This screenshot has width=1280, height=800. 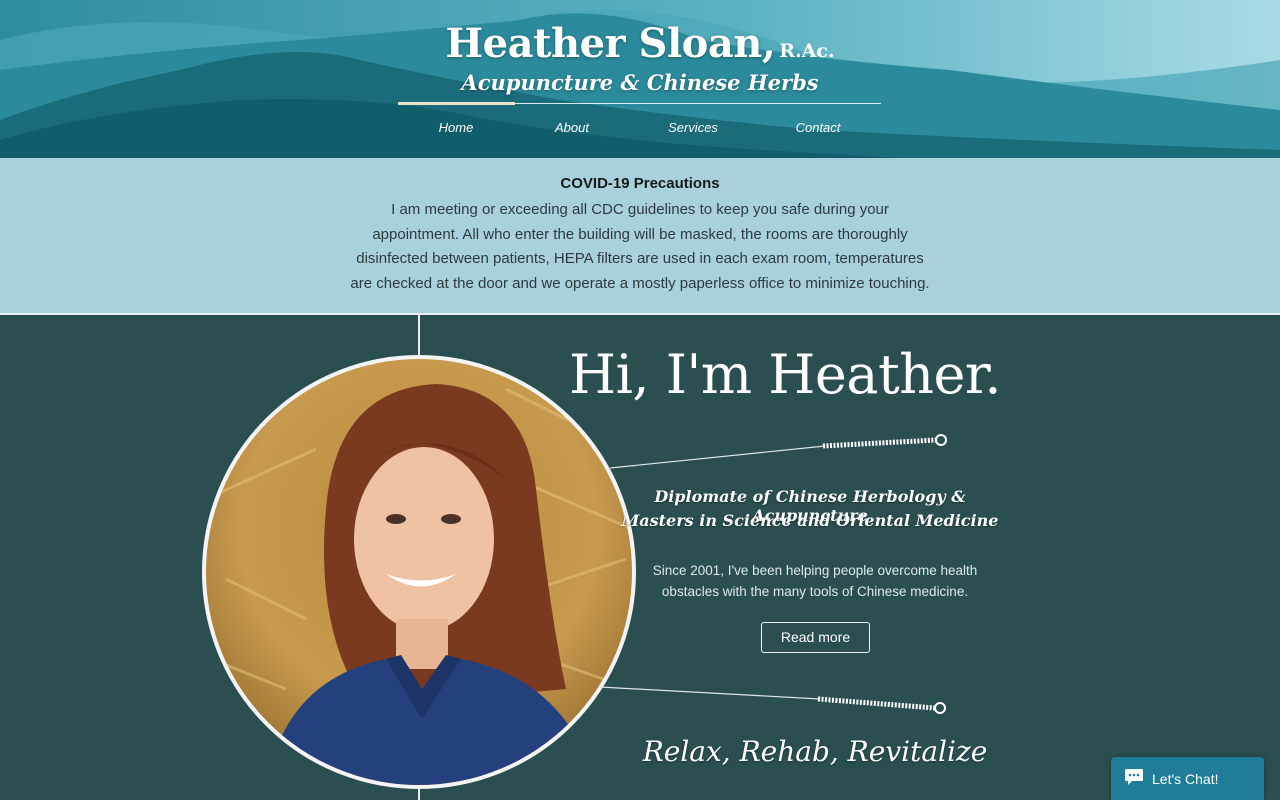 I want to click on chat-label: Let's Chat!, so click(x=1185, y=778).